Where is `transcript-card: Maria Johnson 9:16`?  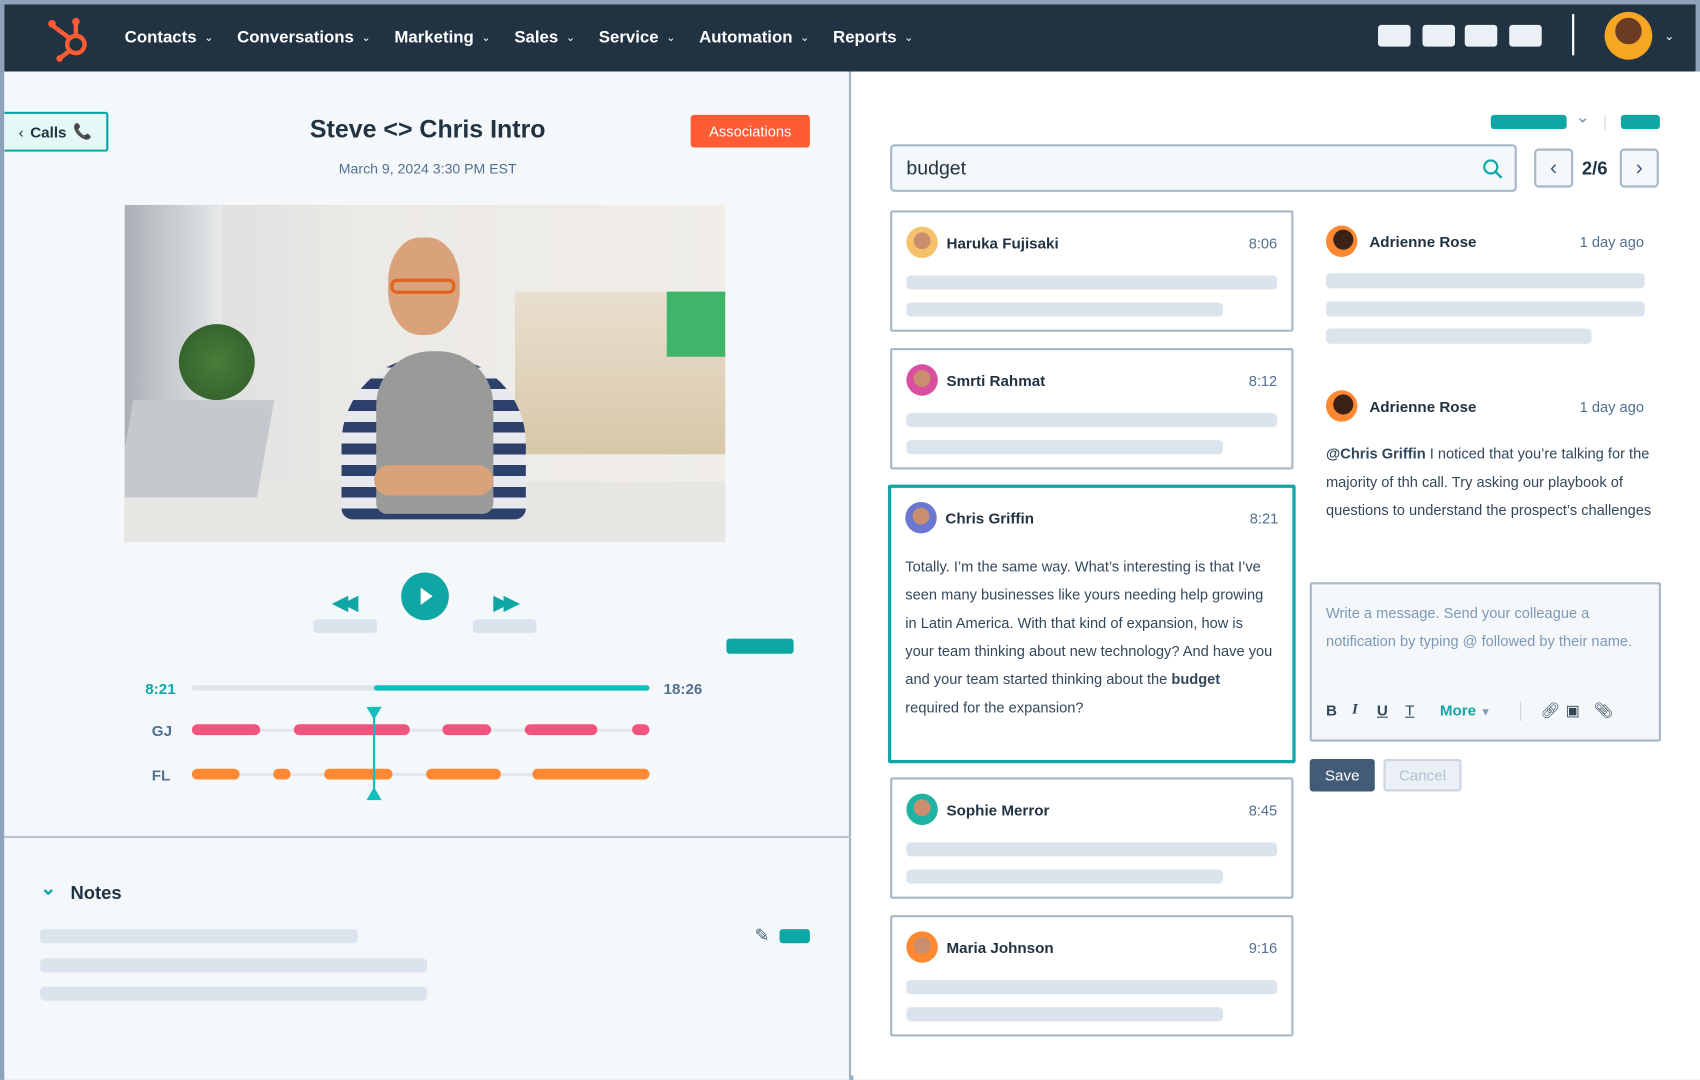
transcript-card: Maria Johnson 9:16 is located at coordinates (1092, 976).